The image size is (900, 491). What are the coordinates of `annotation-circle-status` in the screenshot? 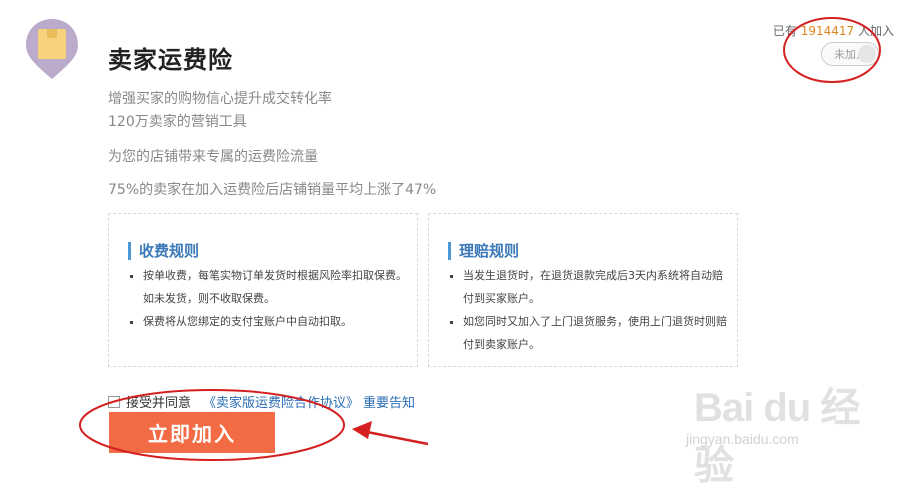 It's located at (832, 50).